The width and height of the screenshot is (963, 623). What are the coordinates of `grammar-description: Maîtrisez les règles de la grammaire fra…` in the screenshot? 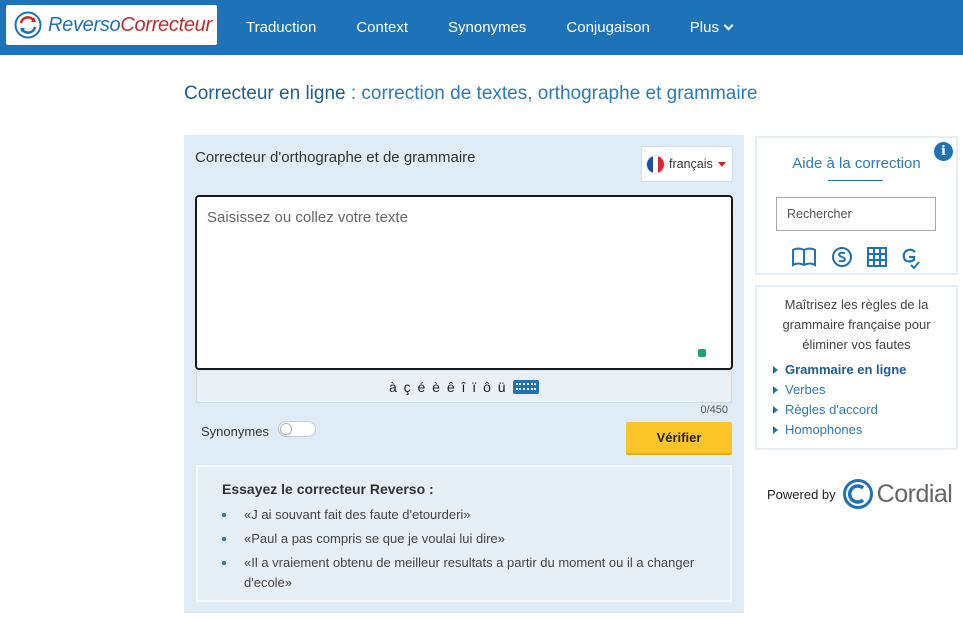 It's located at (856, 324).